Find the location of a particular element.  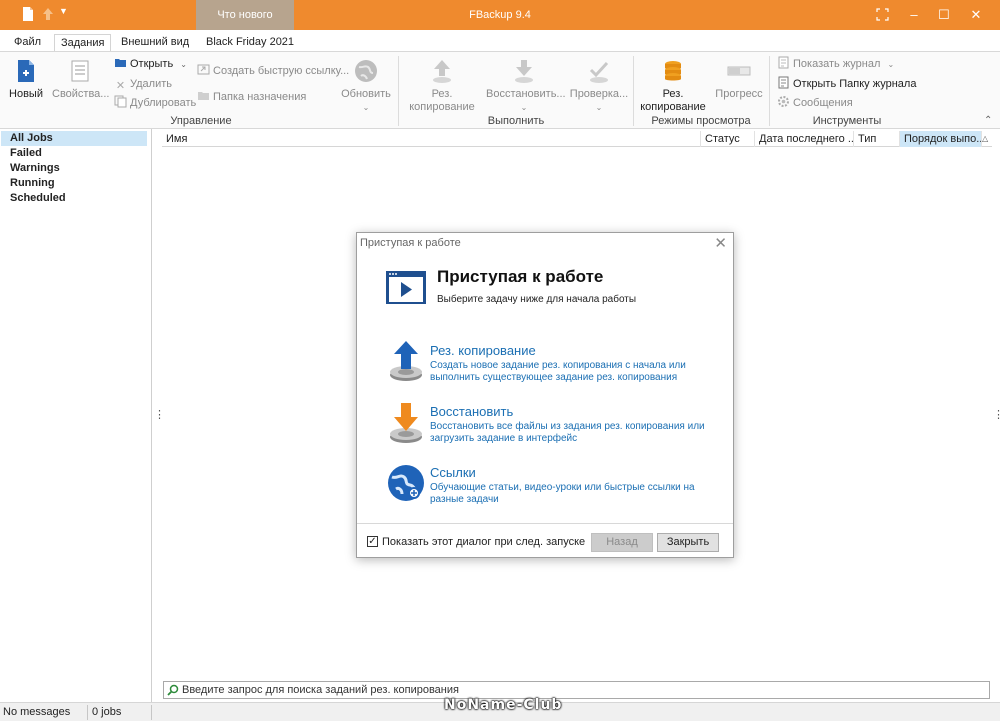

open-log-folder-button: Открыть Папку журнала is located at coordinates (846, 84).